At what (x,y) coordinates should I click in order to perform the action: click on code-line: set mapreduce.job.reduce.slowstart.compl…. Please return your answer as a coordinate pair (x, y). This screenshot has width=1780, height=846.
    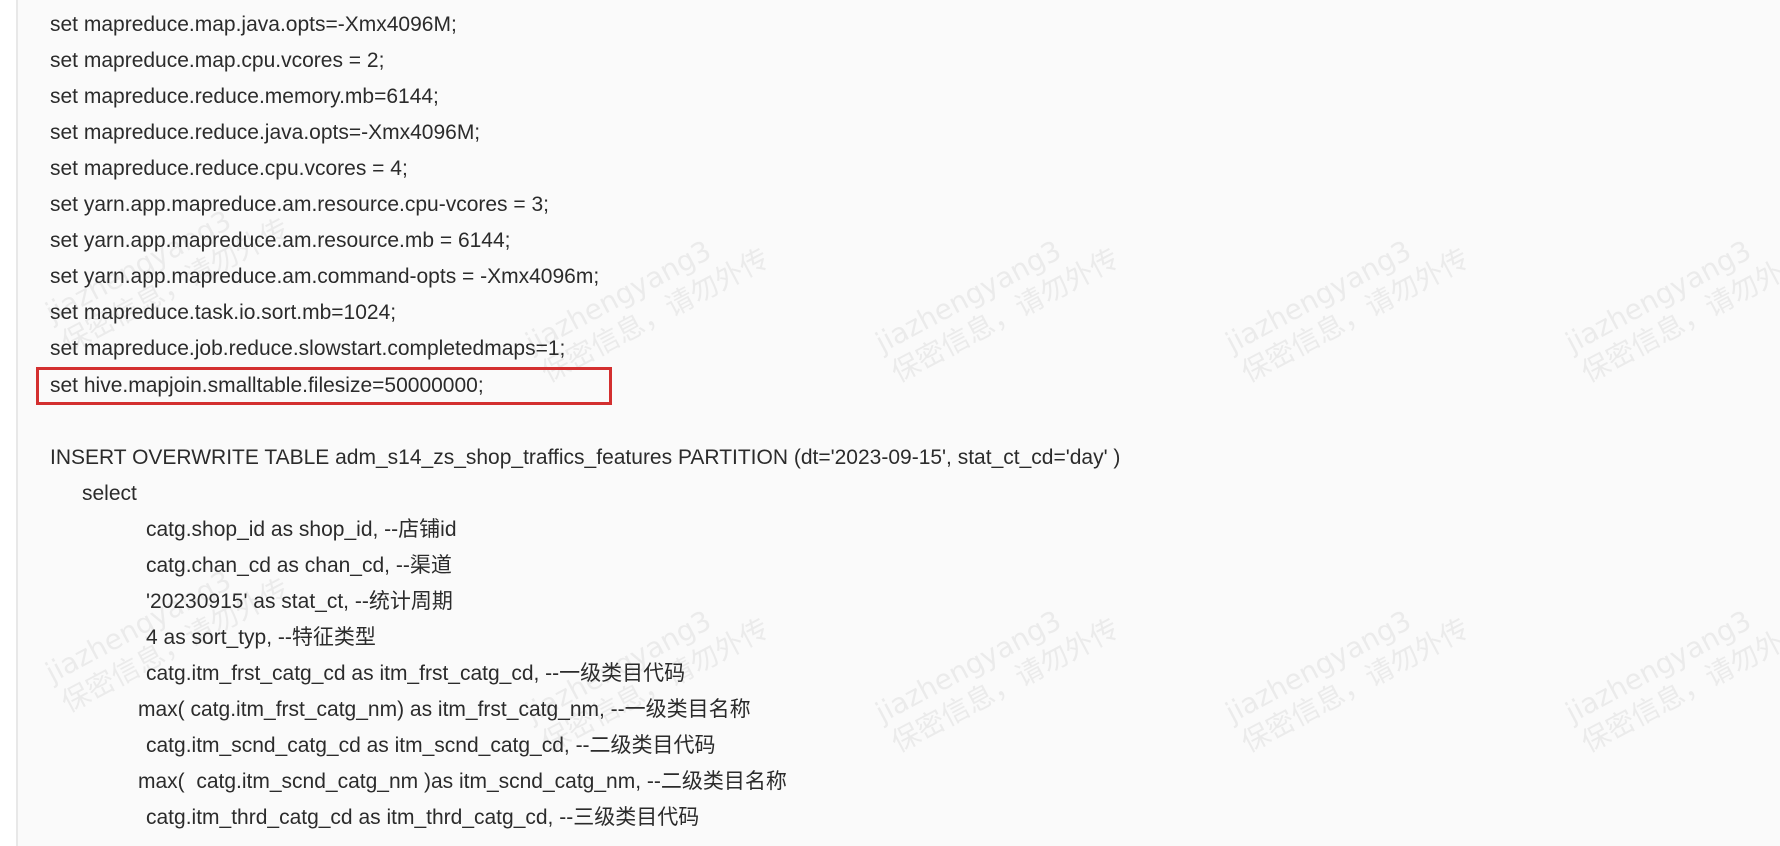
    Looking at the image, I should click on (308, 348).